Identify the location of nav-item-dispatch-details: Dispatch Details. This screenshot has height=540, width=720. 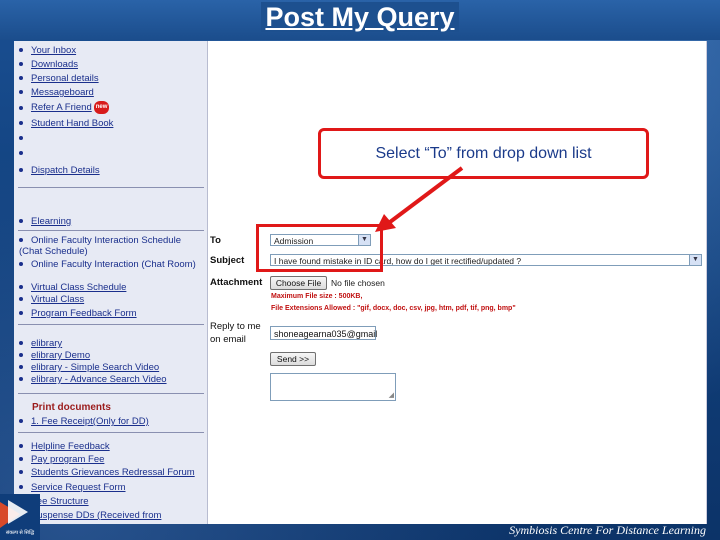
(59, 170).